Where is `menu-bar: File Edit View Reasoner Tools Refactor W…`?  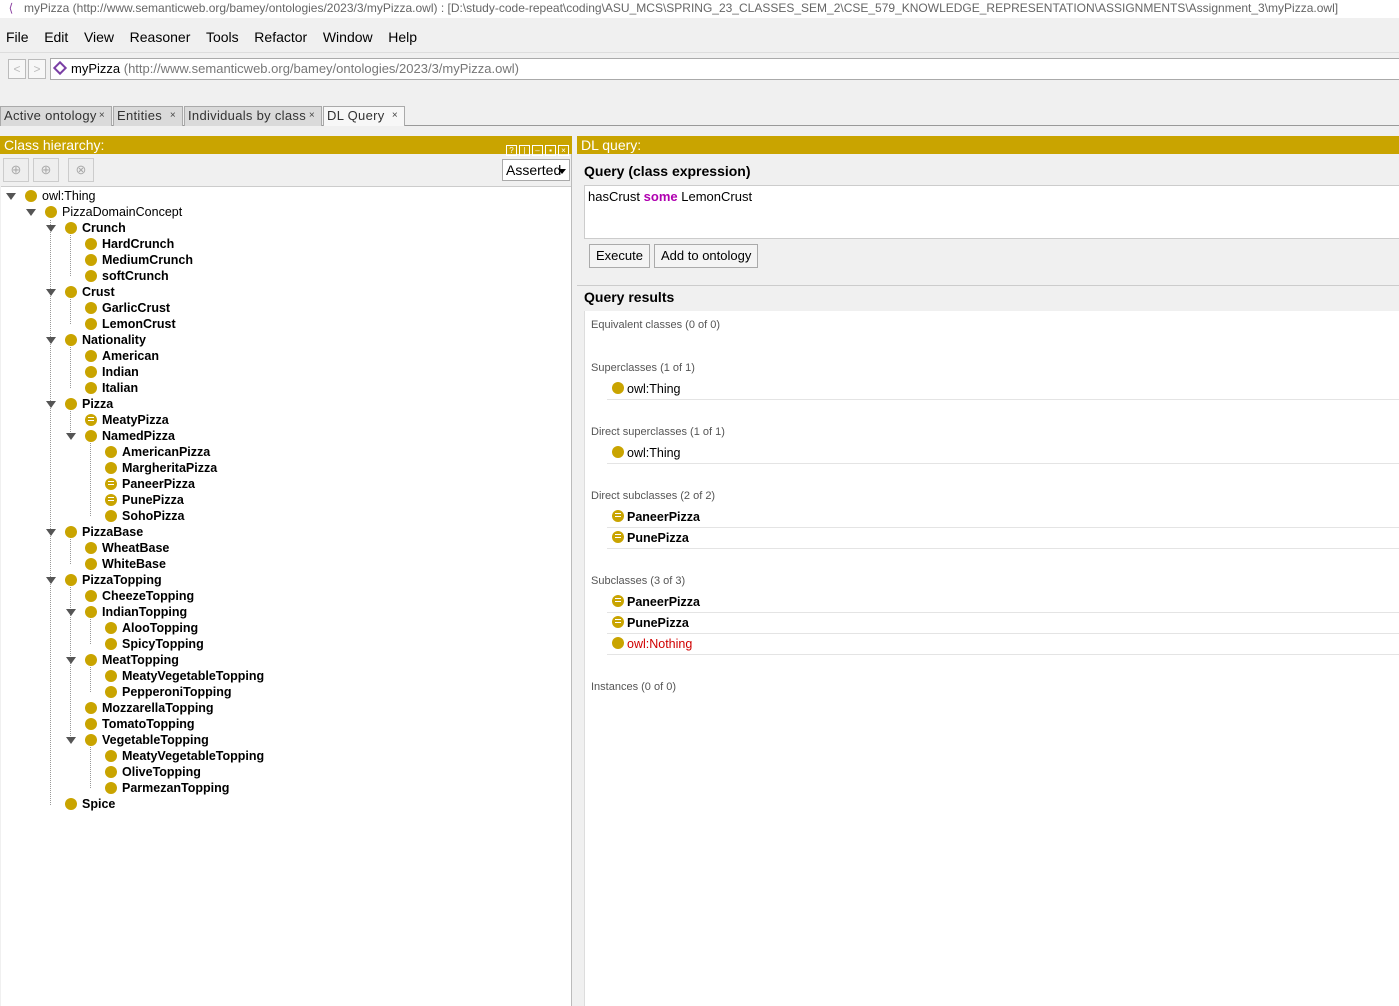
menu-bar: File Edit View Reasoner Tools Refactor W… is located at coordinates (699, 37).